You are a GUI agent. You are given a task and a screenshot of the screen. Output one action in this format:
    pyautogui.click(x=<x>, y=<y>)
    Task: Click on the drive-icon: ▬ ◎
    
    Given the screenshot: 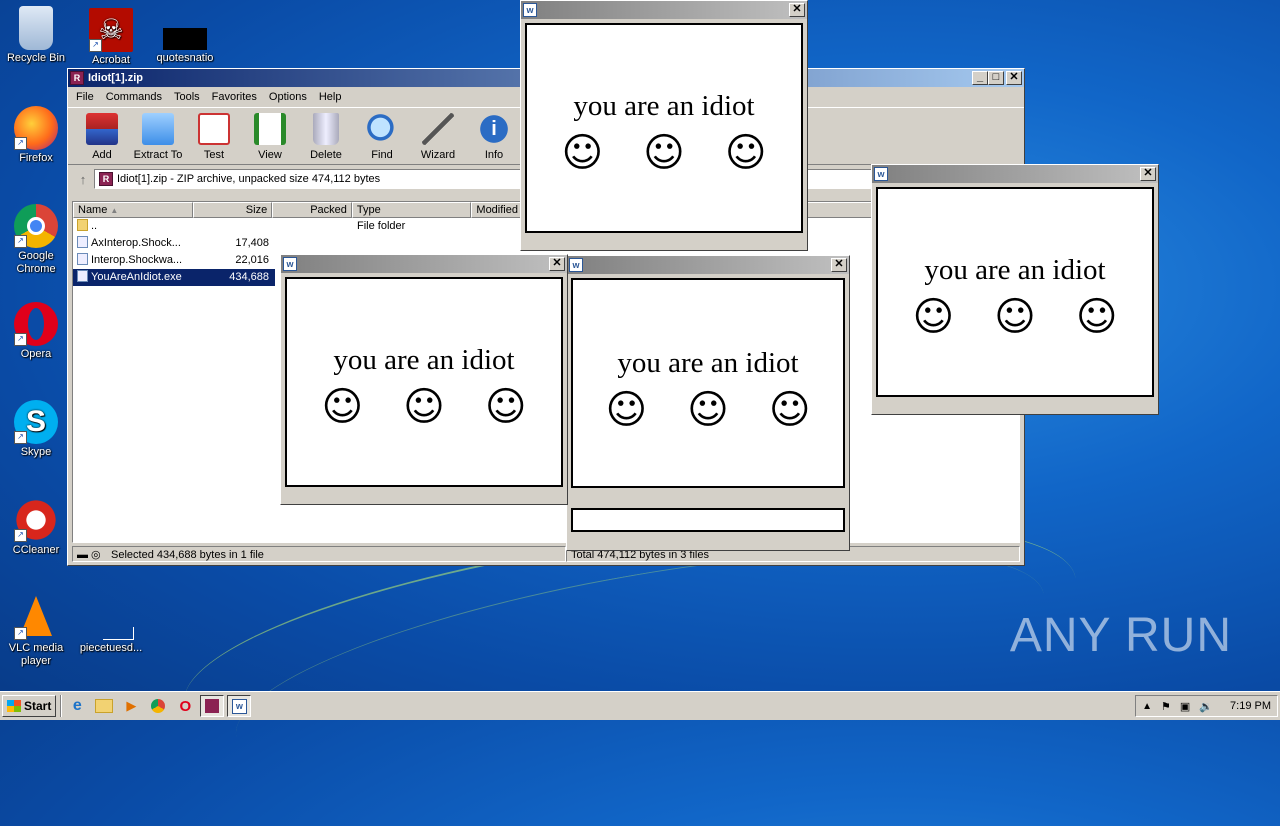 What is the action you would take?
    pyautogui.click(x=89, y=555)
    